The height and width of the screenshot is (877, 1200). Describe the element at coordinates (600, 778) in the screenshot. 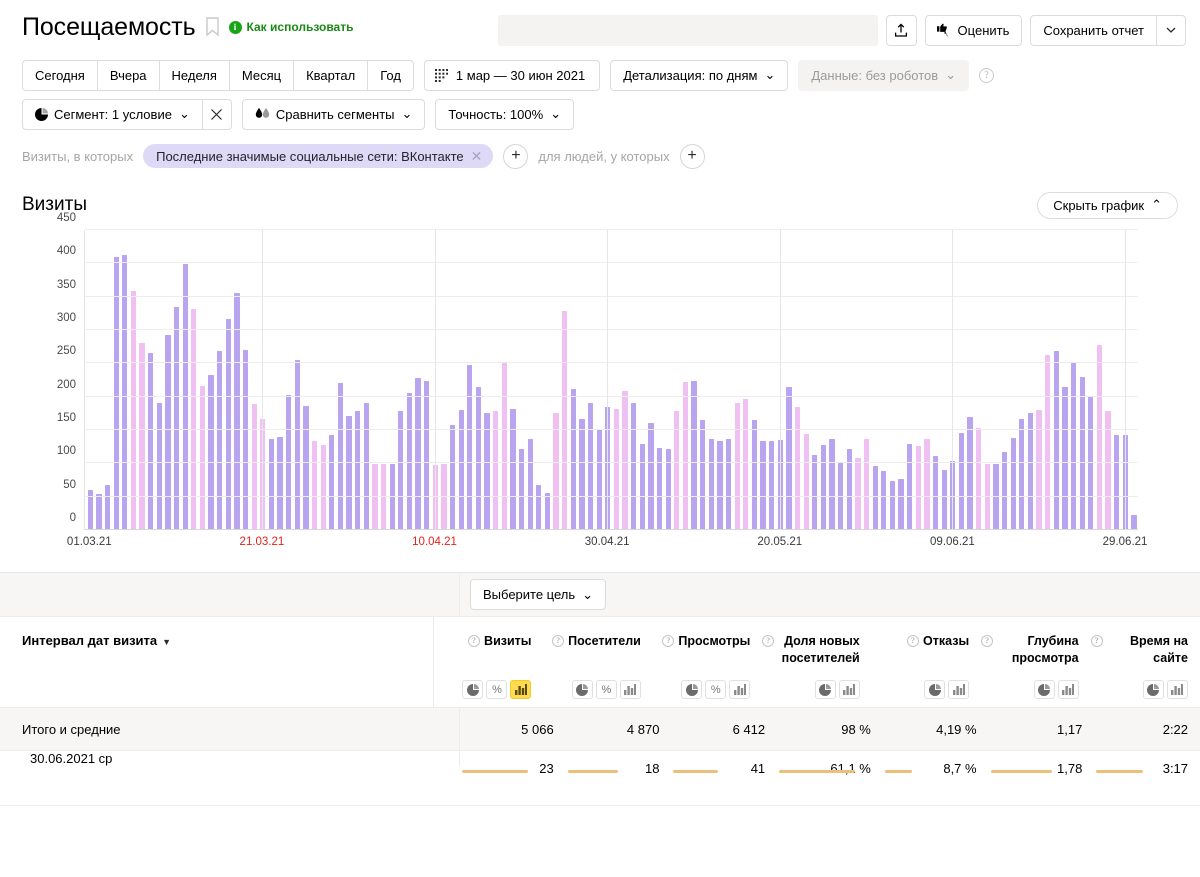

I see `table-row: 30.06.2021 ср 23 18 41 61,1 % 8,7 % 1,78 3:17` at that location.